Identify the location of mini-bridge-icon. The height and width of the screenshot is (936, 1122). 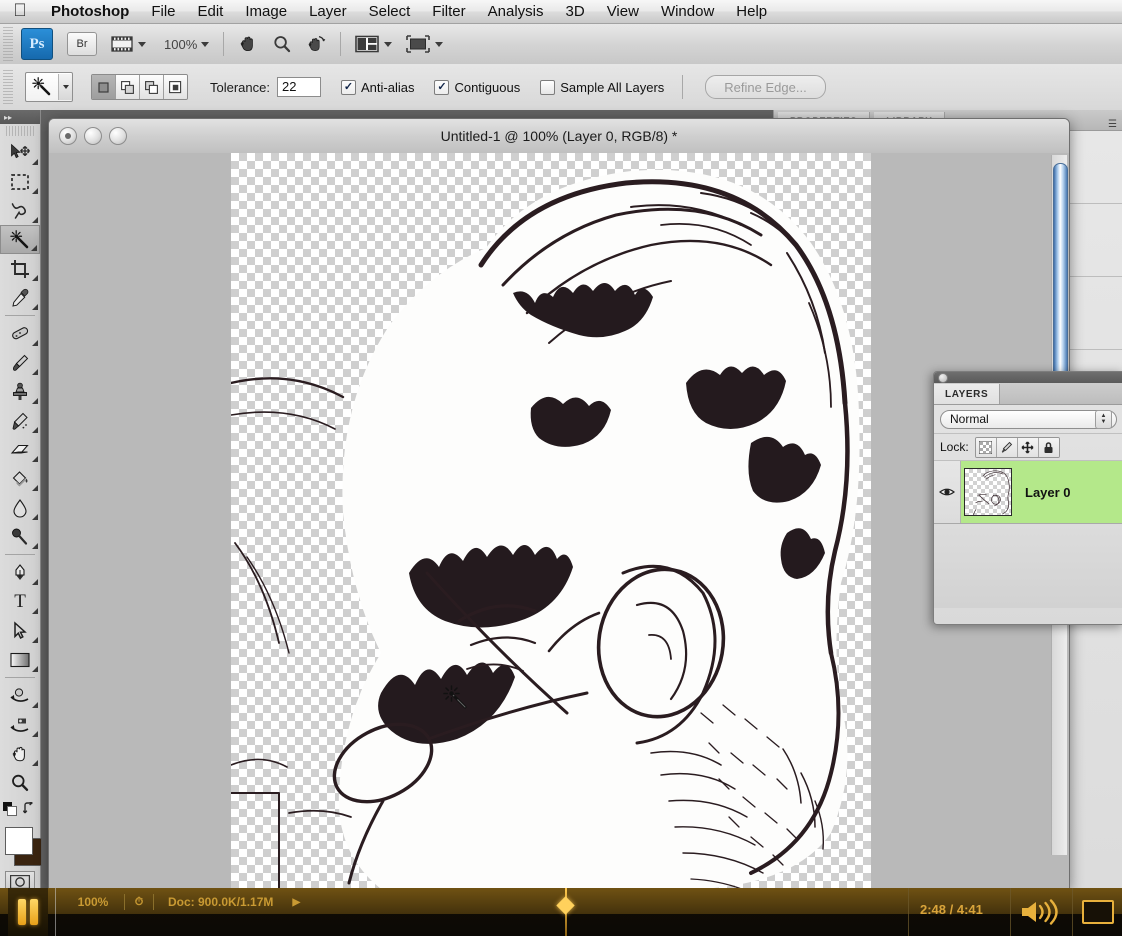
(128, 44).